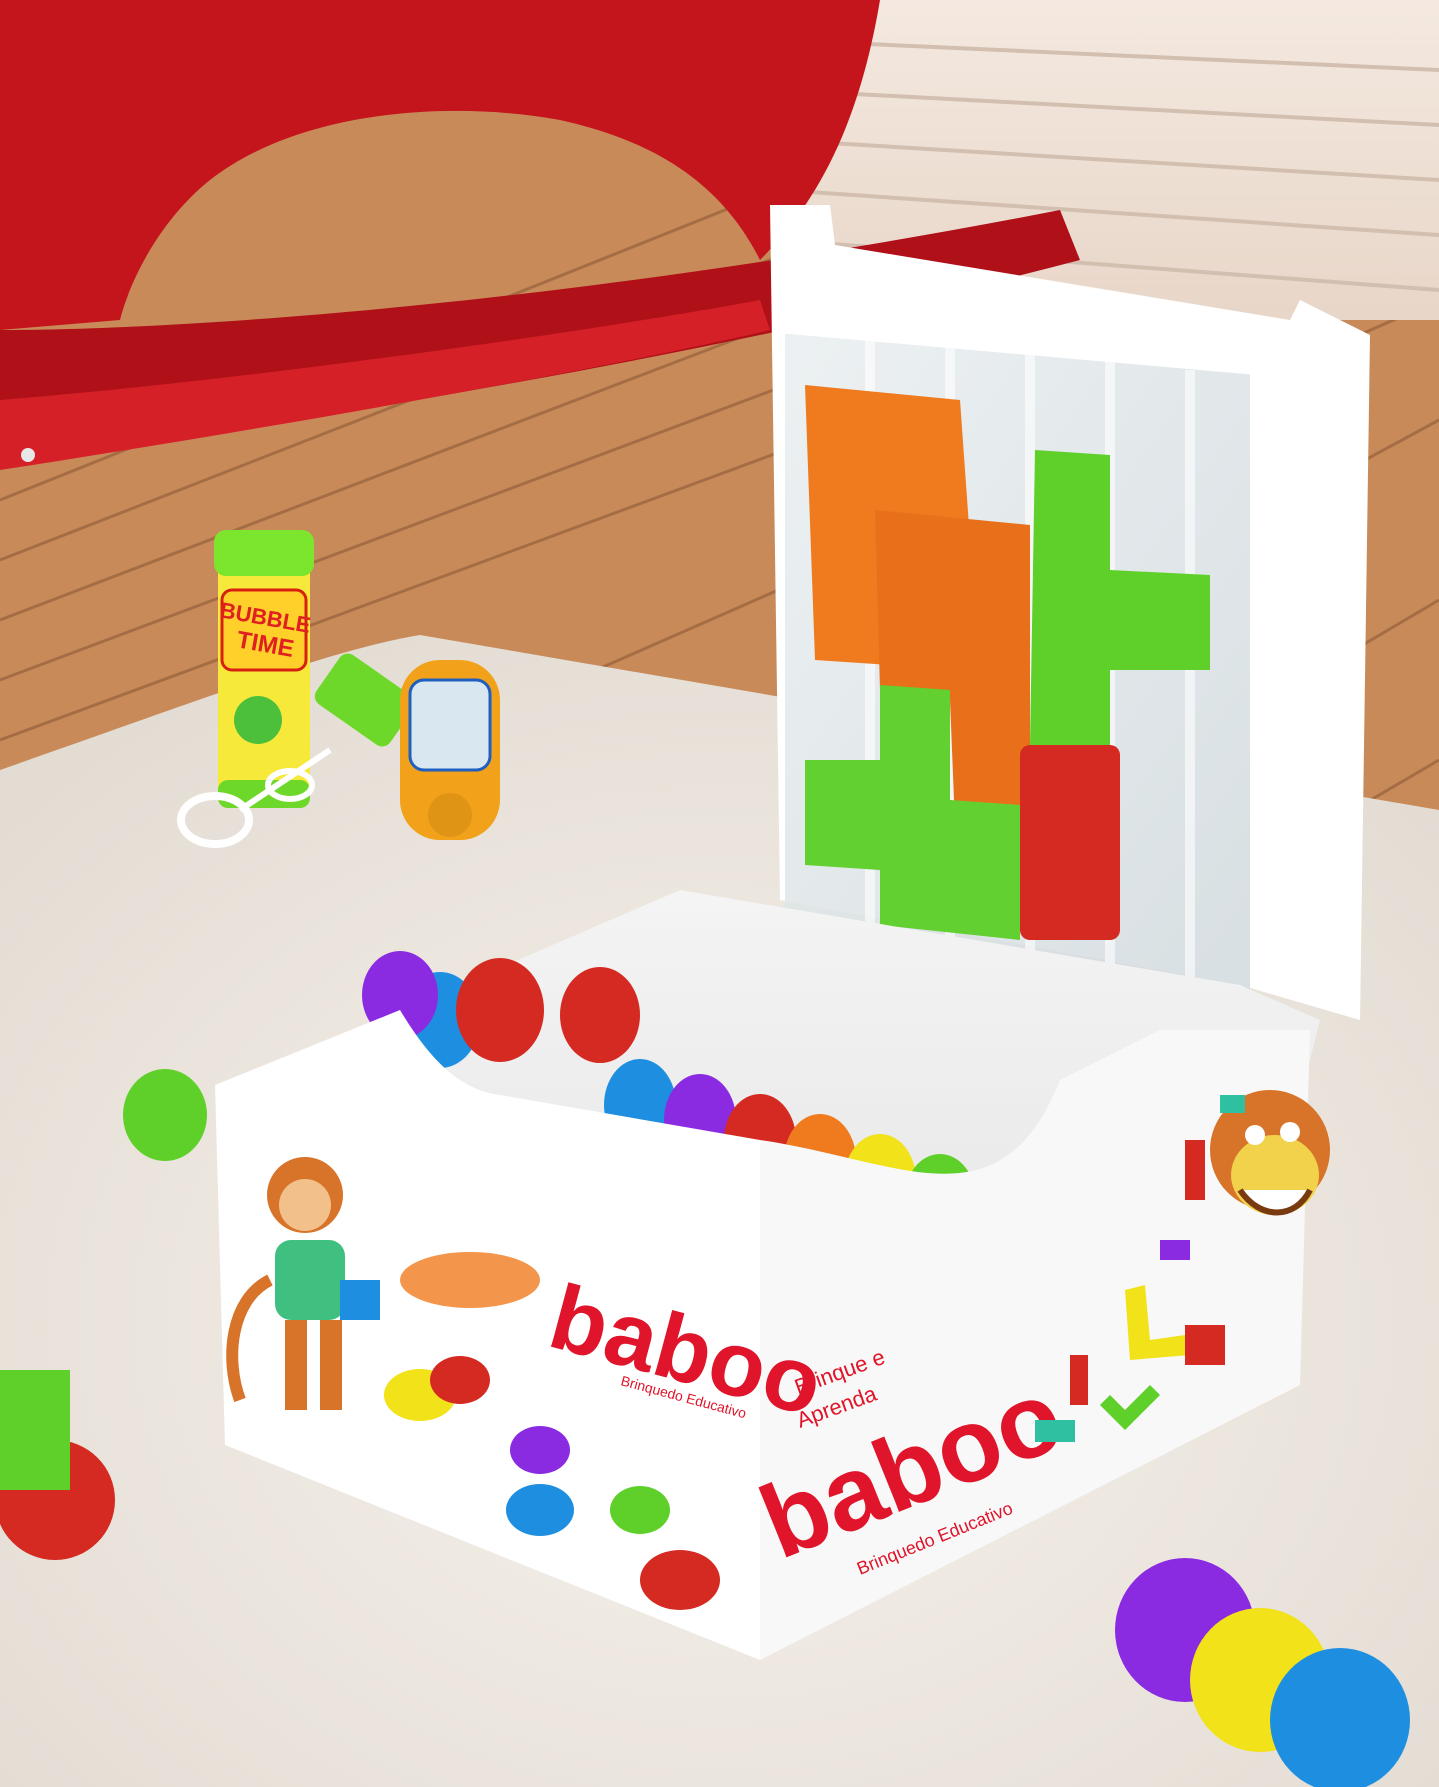 The width and height of the screenshot is (1439, 1787). I want to click on box-handle-cutout, so click(470, 1280).